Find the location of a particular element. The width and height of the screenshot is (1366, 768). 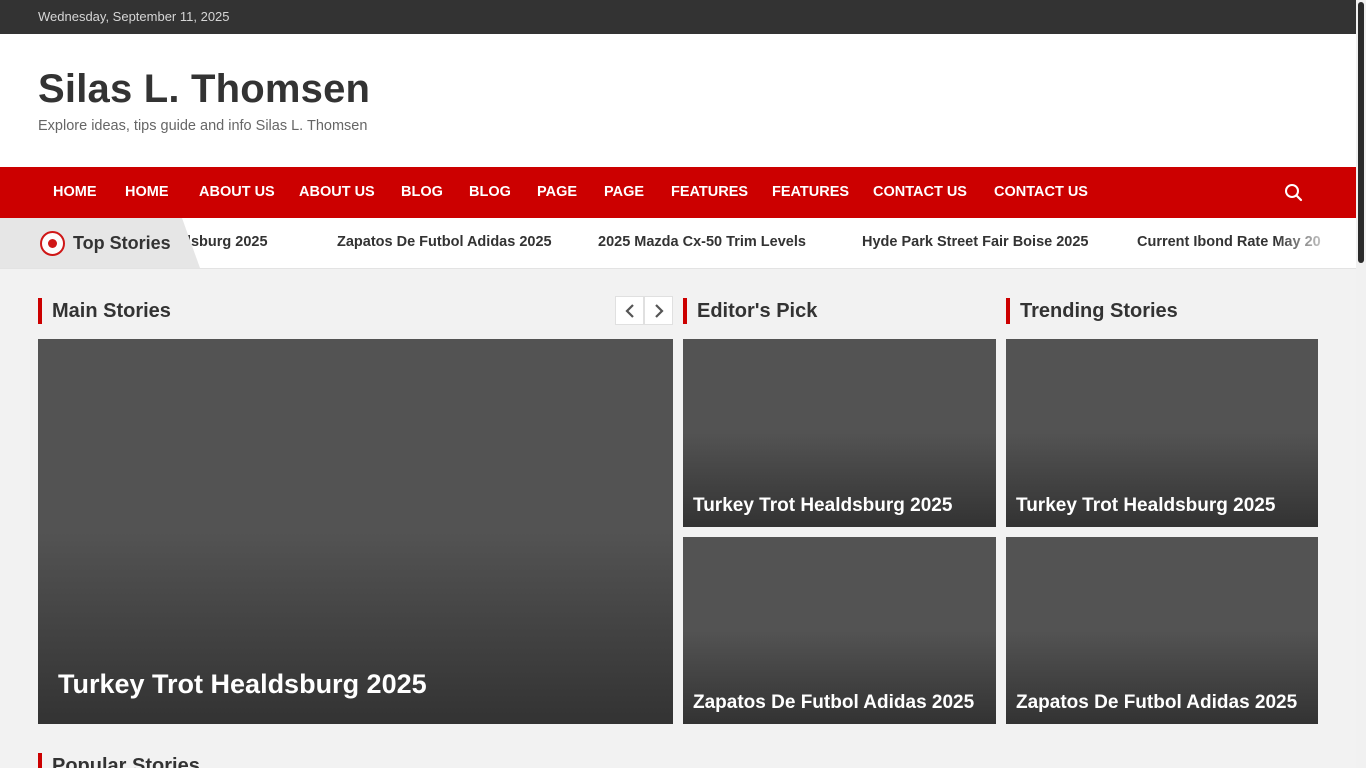

slider-next-button is located at coordinates (658, 310).